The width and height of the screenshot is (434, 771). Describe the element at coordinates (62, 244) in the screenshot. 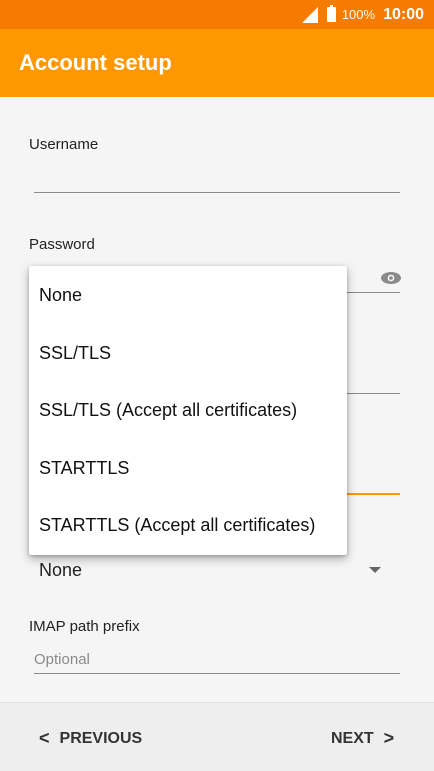

I see `password-label: Password` at that location.